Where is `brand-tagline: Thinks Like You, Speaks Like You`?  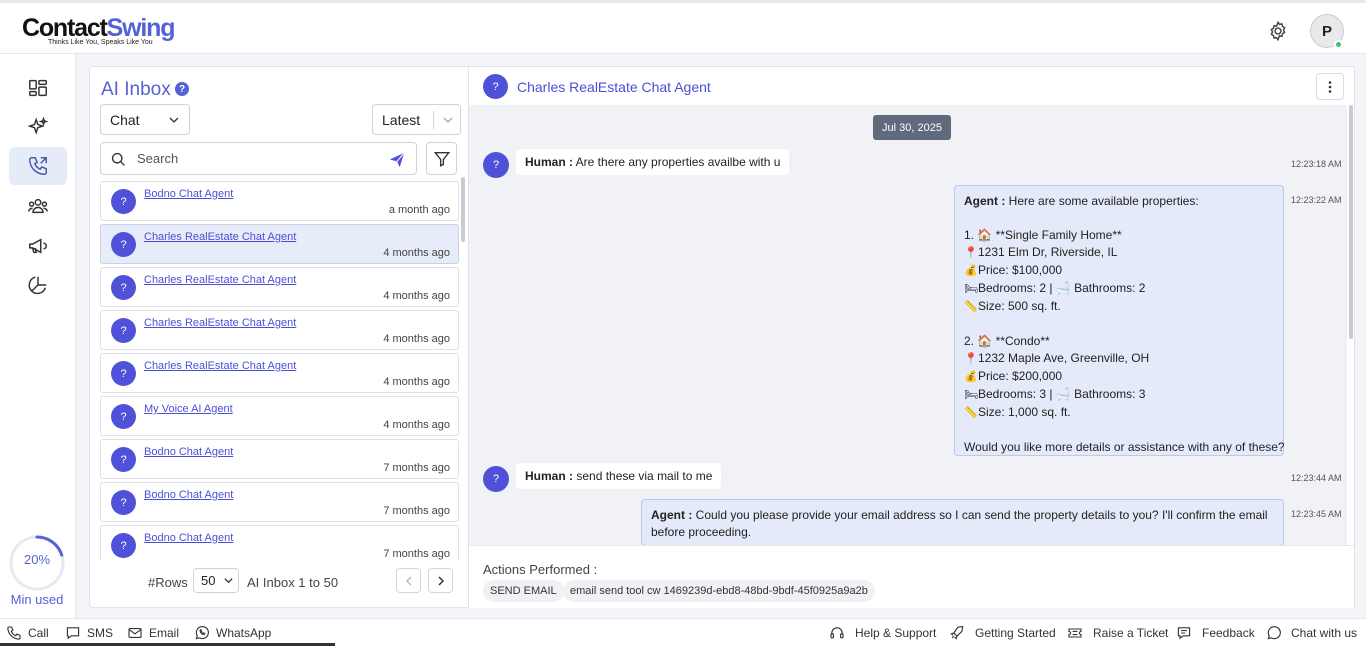
brand-tagline: Thinks Like You, Speaks Like You is located at coordinates (100, 42).